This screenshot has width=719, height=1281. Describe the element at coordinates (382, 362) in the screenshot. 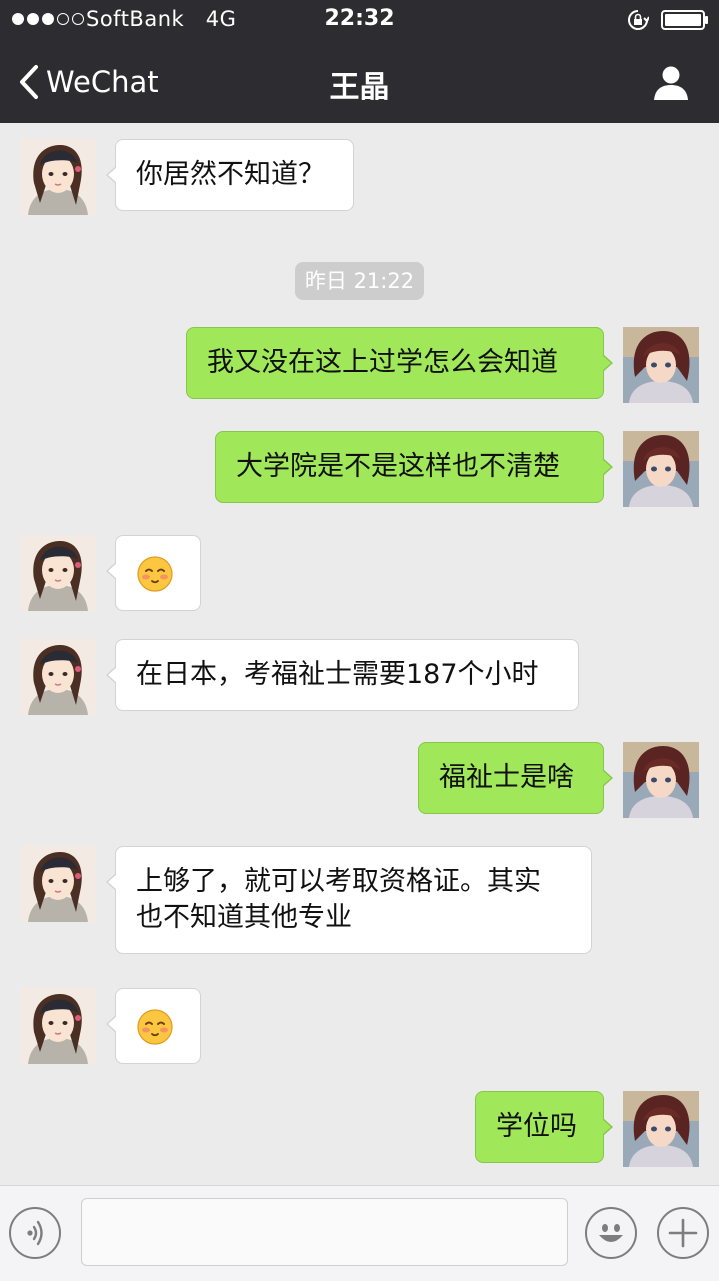

I see `message-text: 我又没在这上过学怎么会知道` at that location.